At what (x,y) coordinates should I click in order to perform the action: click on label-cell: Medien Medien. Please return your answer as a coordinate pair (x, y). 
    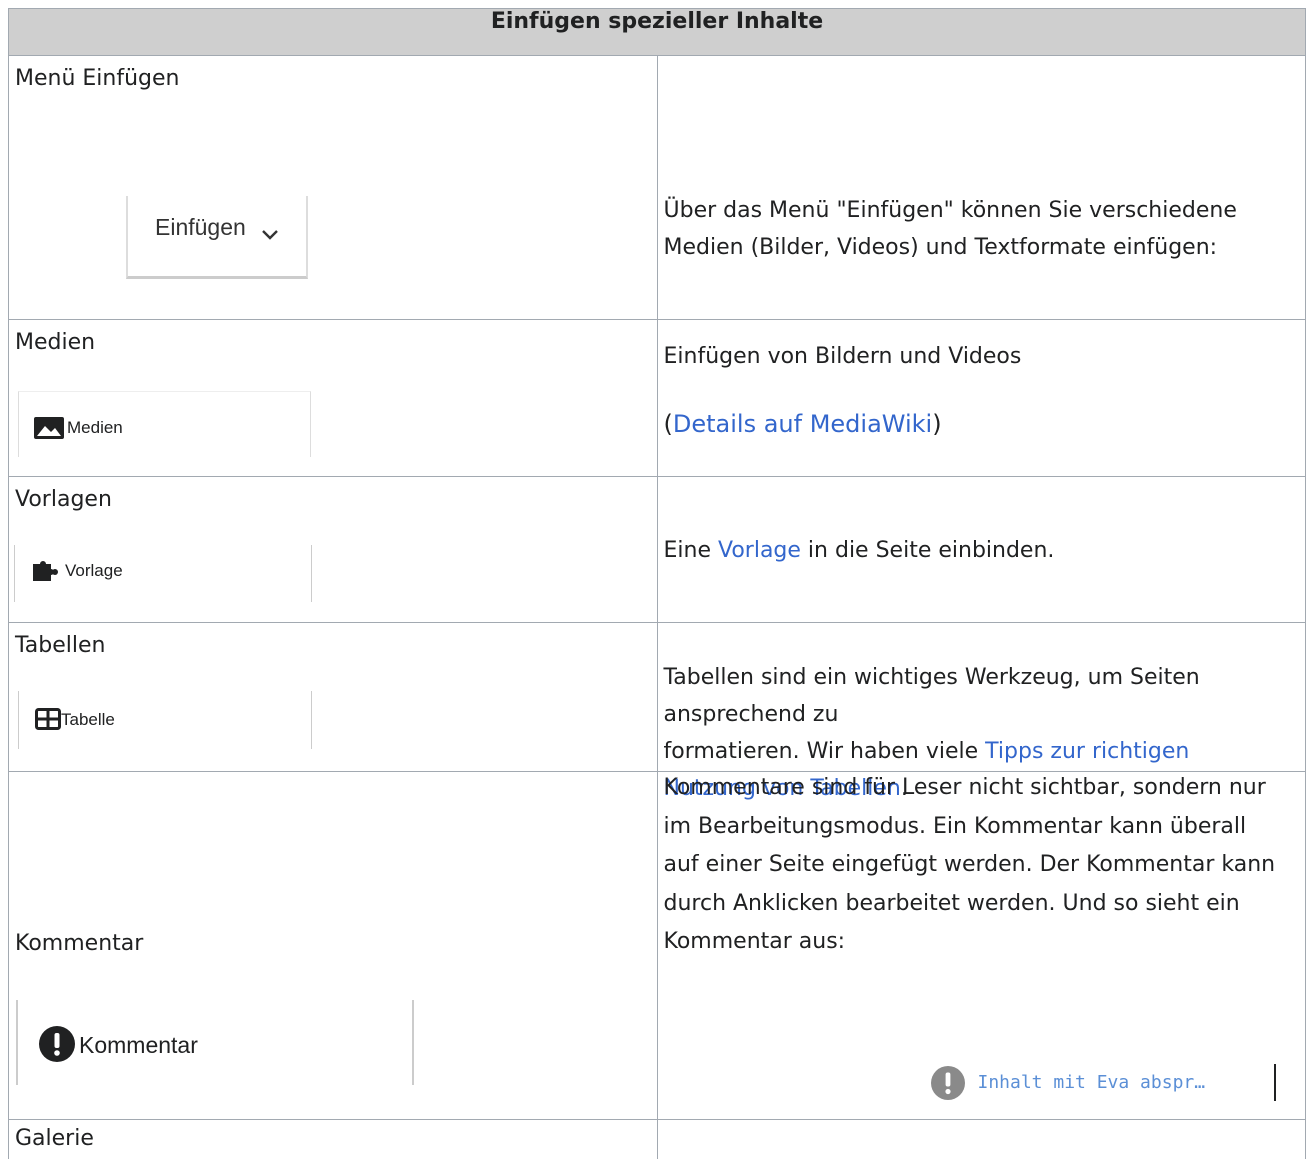
    Looking at the image, I should click on (333, 398).